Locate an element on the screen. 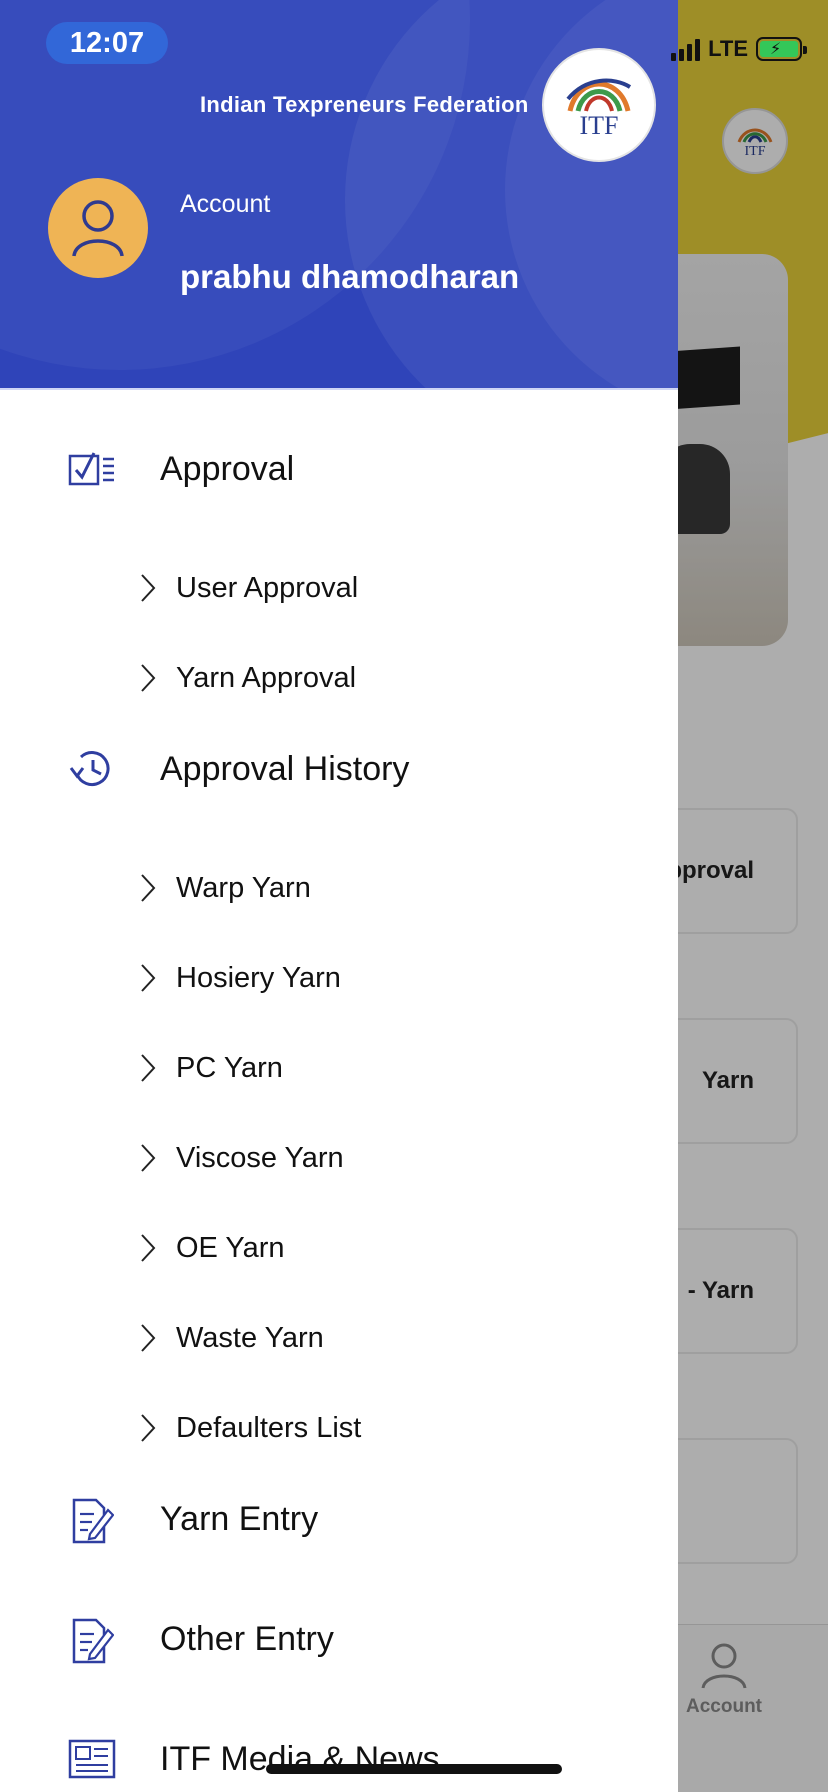  home-indicator is located at coordinates (414, 1769).